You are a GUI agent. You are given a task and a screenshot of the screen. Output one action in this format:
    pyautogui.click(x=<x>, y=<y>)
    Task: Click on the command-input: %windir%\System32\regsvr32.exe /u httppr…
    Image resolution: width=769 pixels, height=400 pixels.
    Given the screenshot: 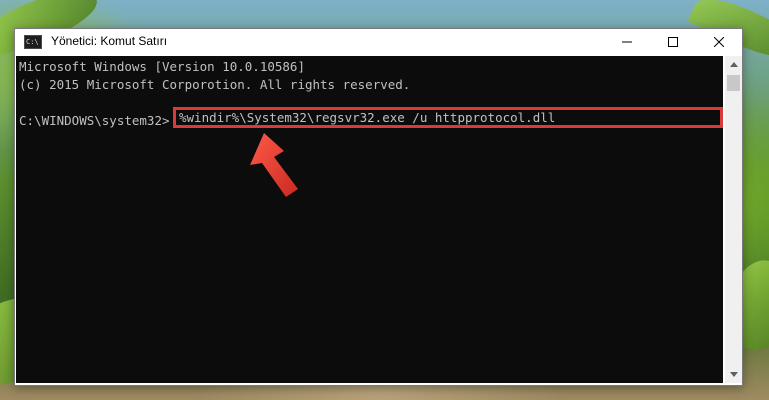 What is the action you would take?
    pyautogui.click(x=448, y=117)
    